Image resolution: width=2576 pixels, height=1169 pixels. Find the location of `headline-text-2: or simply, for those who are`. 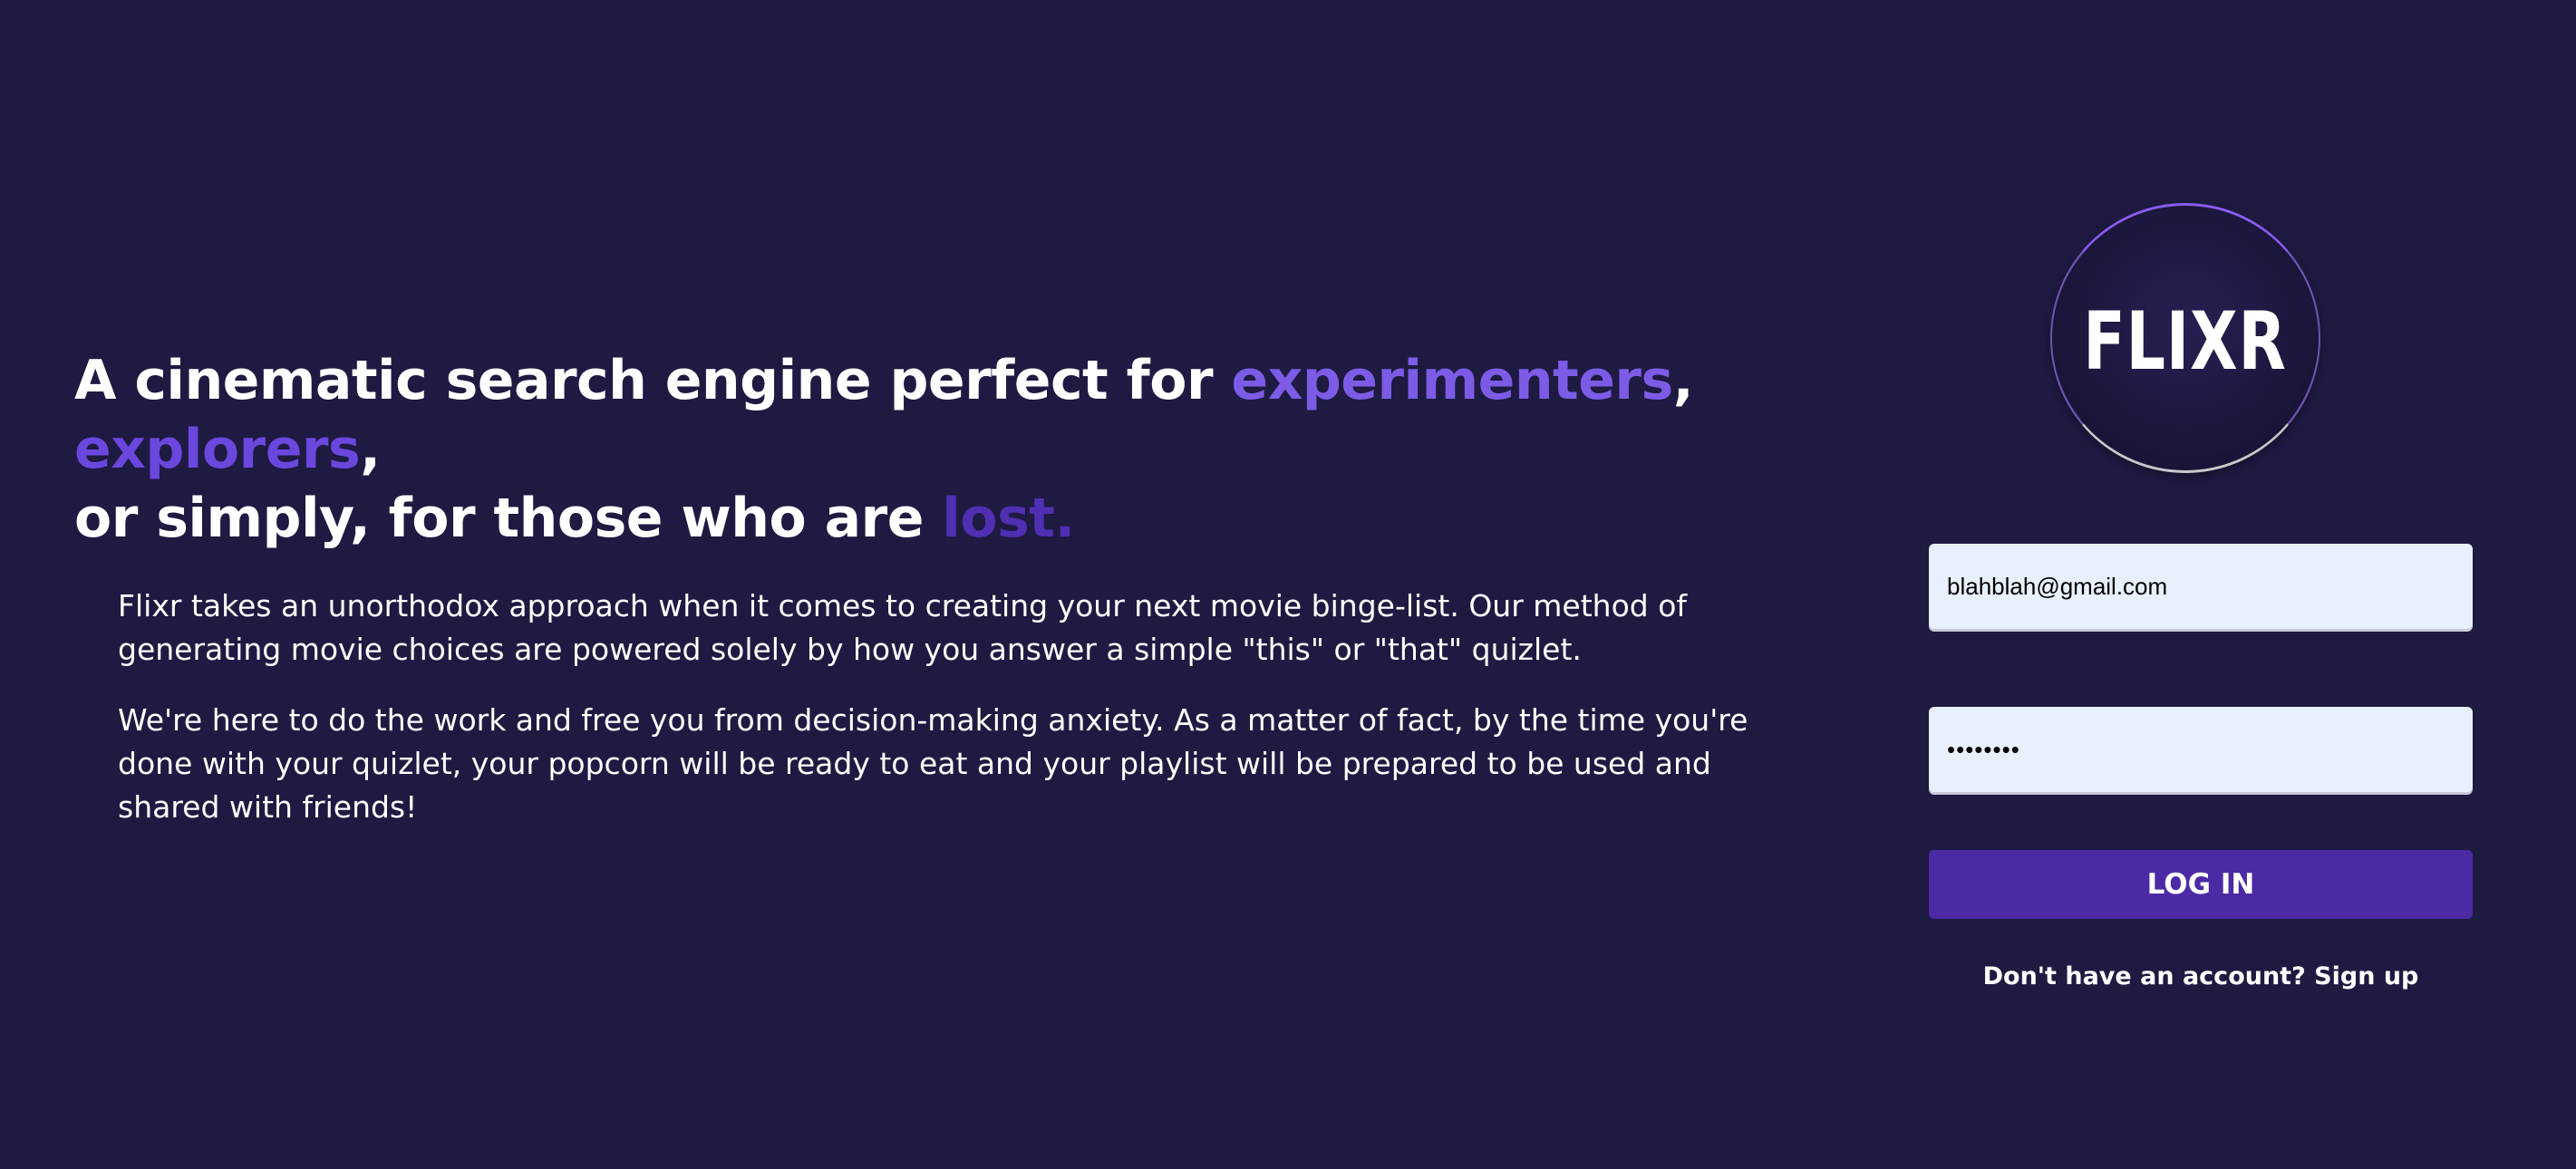

headline-text-2: or simply, for those who are is located at coordinates (508, 518).